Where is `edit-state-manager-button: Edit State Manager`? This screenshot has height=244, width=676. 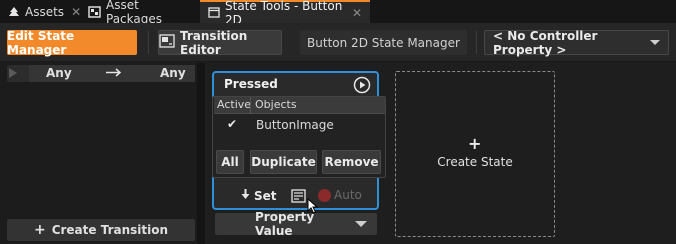 edit-state-manager-button: Edit State Manager is located at coordinates (72, 42).